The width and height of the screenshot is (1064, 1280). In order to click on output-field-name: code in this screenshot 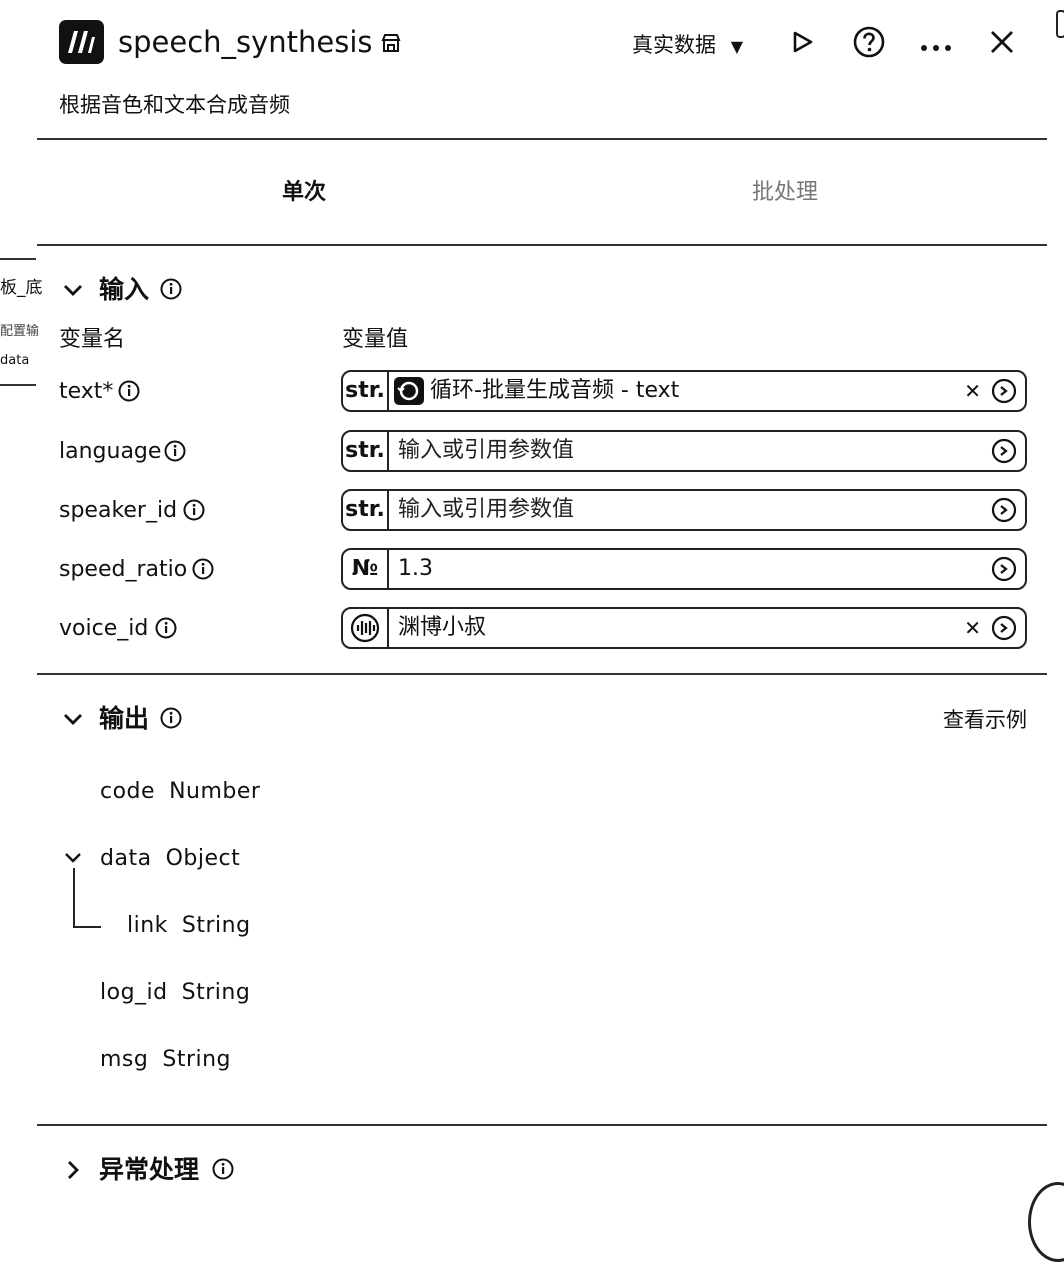, I will do `click(128, 791)`.